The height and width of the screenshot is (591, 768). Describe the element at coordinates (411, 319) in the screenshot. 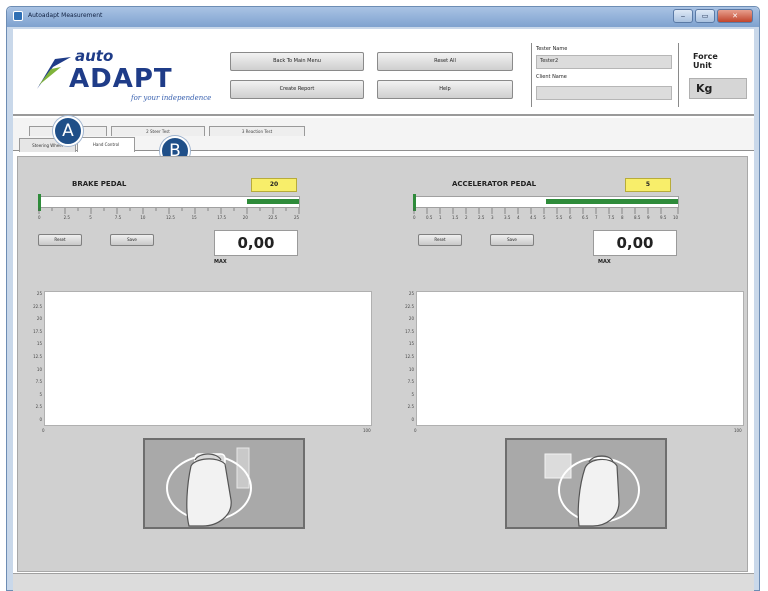

I see `accelerator-y-tick-label: 20` at that location.